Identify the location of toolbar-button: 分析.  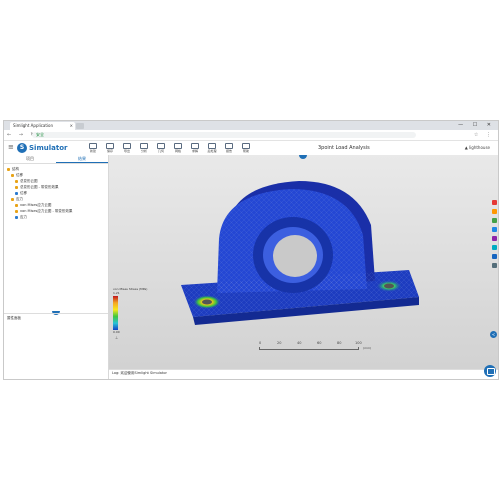
(144, 148).